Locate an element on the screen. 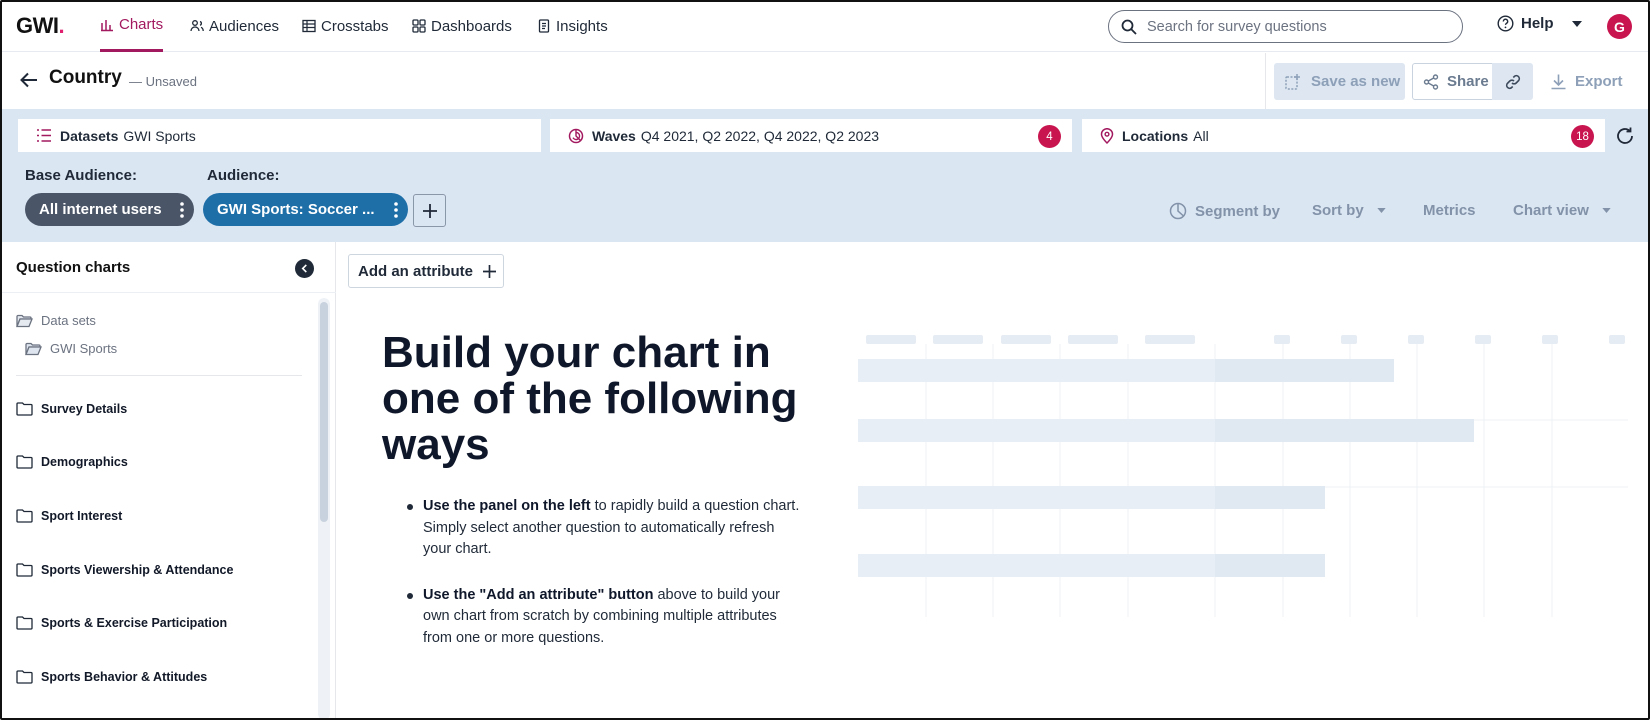  panel-divider is located at coordinates (168, 292).